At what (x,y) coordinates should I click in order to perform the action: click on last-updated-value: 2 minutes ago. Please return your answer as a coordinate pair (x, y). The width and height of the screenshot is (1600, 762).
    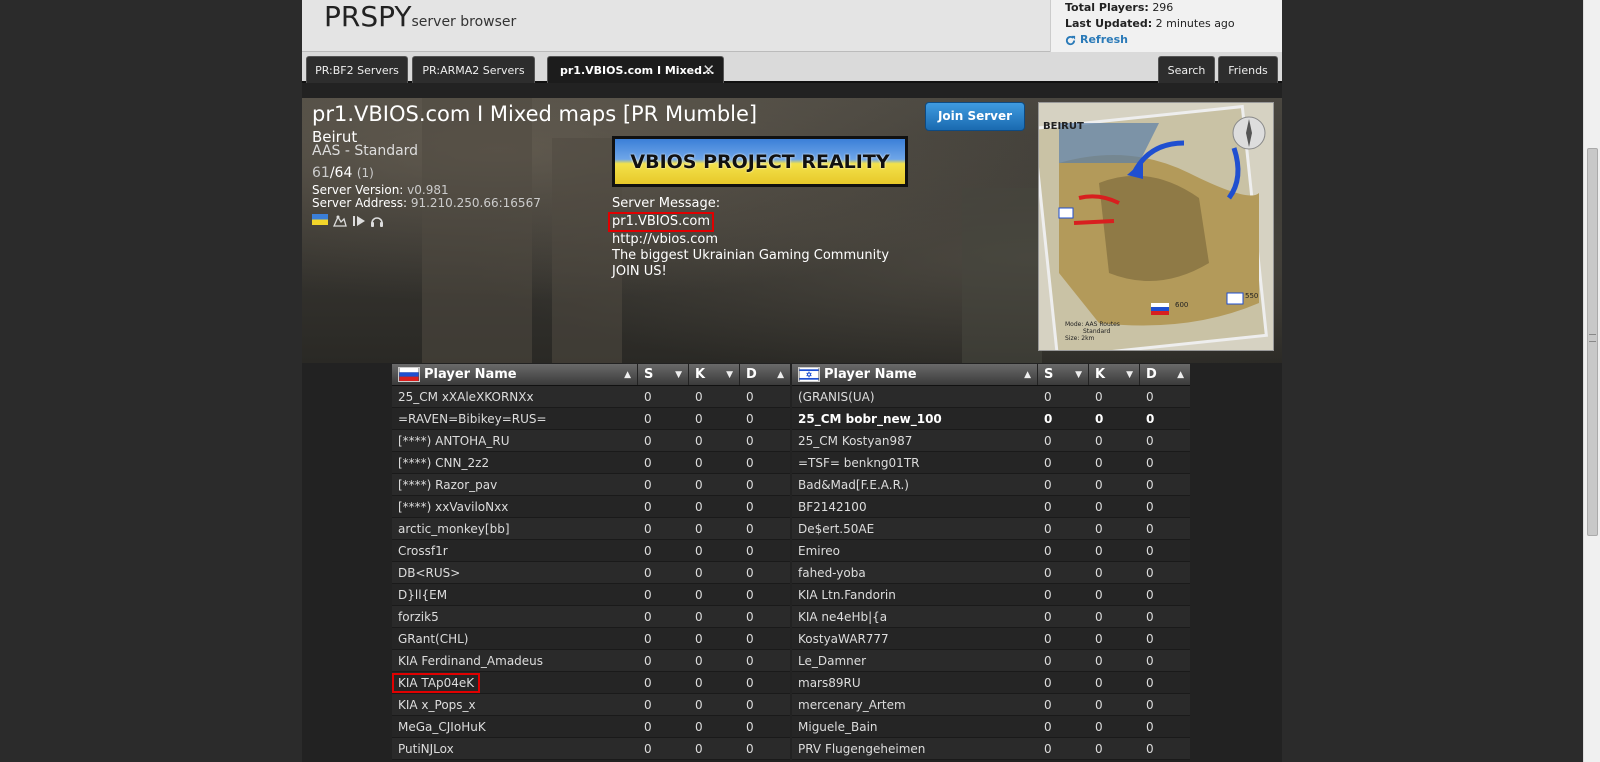
    Looking at the image, I should click on (1195, 23).